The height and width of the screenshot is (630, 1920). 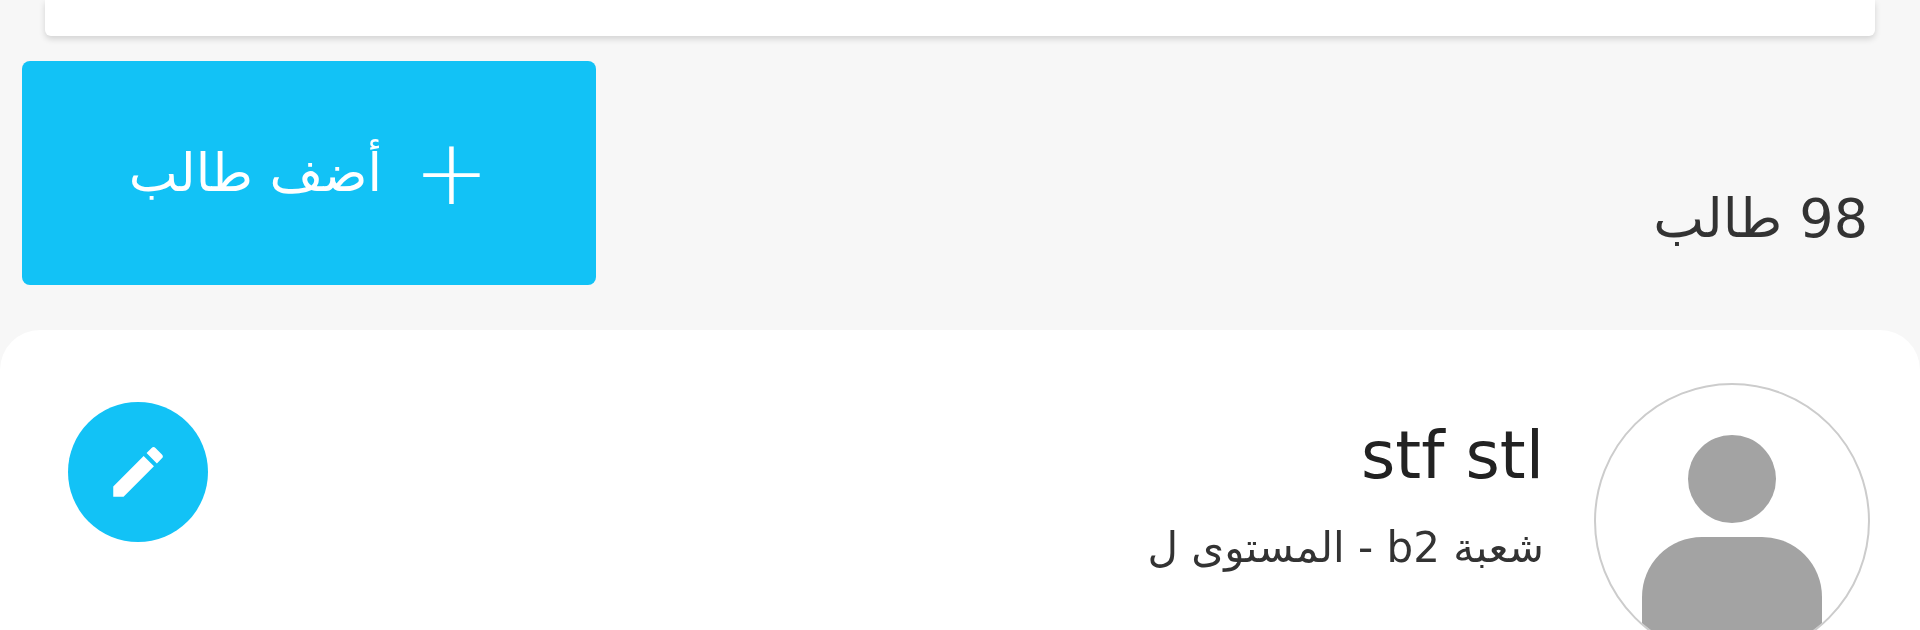 I want to click on student-name: stf stl, so click(x=1452, y=456).